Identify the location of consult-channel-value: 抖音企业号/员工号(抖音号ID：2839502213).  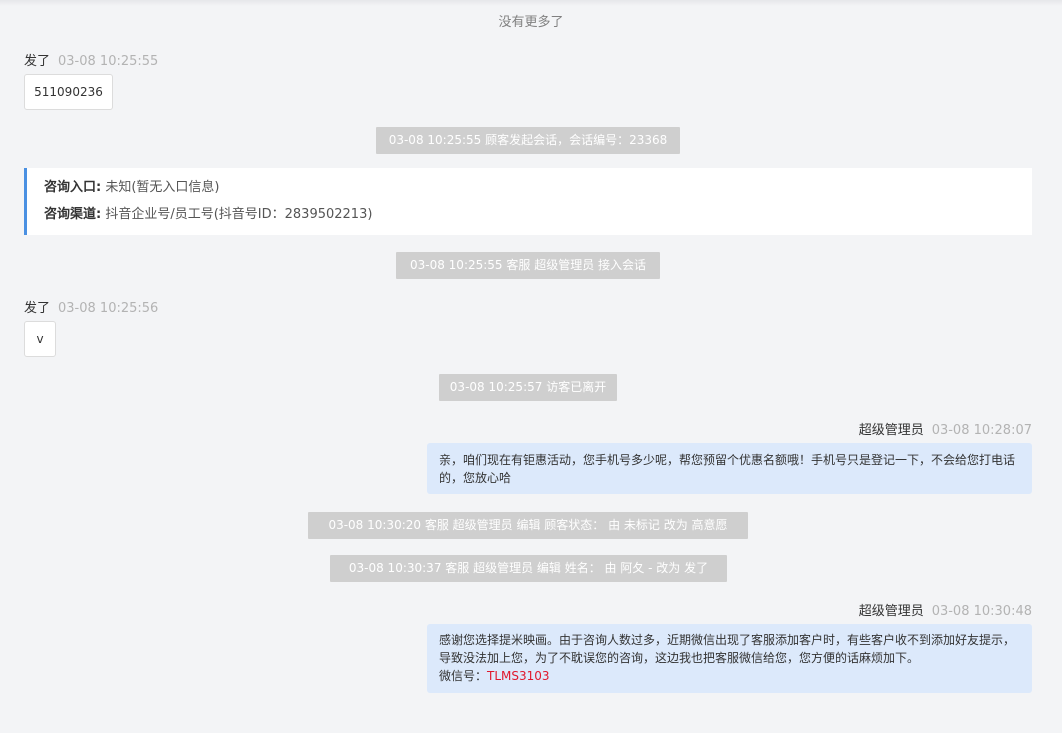
(239, 214).